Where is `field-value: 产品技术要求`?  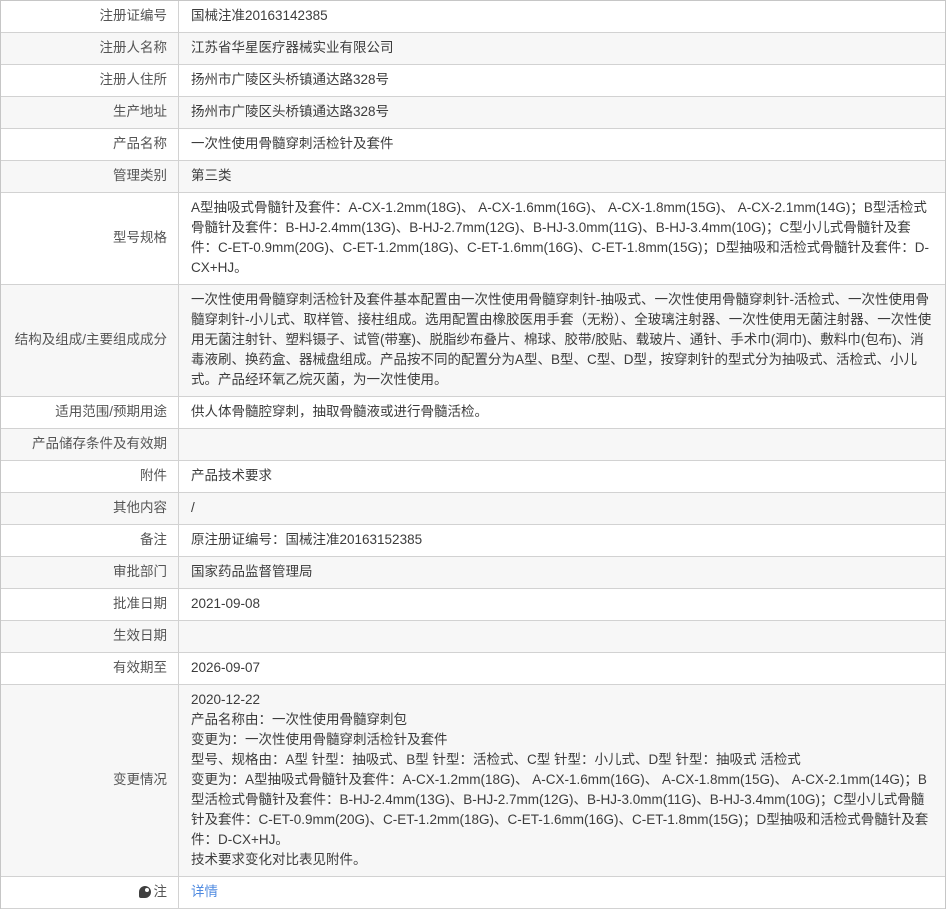
field-value: 产品技术要求 is located at coordinates (231, 475).